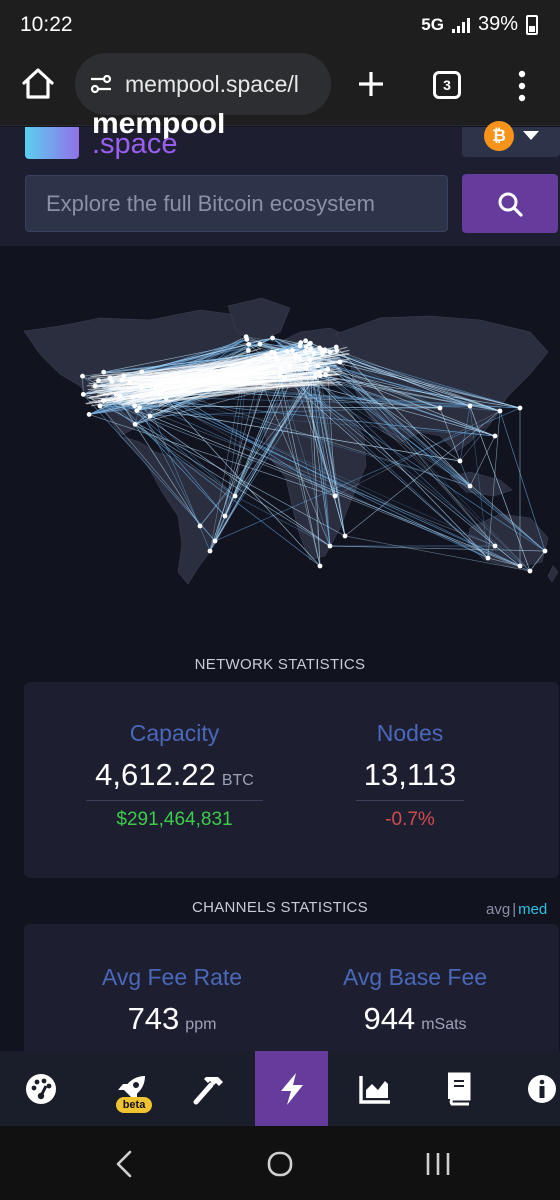 The height and width of the screenshot is (1200, 560). I want to click on toggle-avg: avg, so click(498, 909).